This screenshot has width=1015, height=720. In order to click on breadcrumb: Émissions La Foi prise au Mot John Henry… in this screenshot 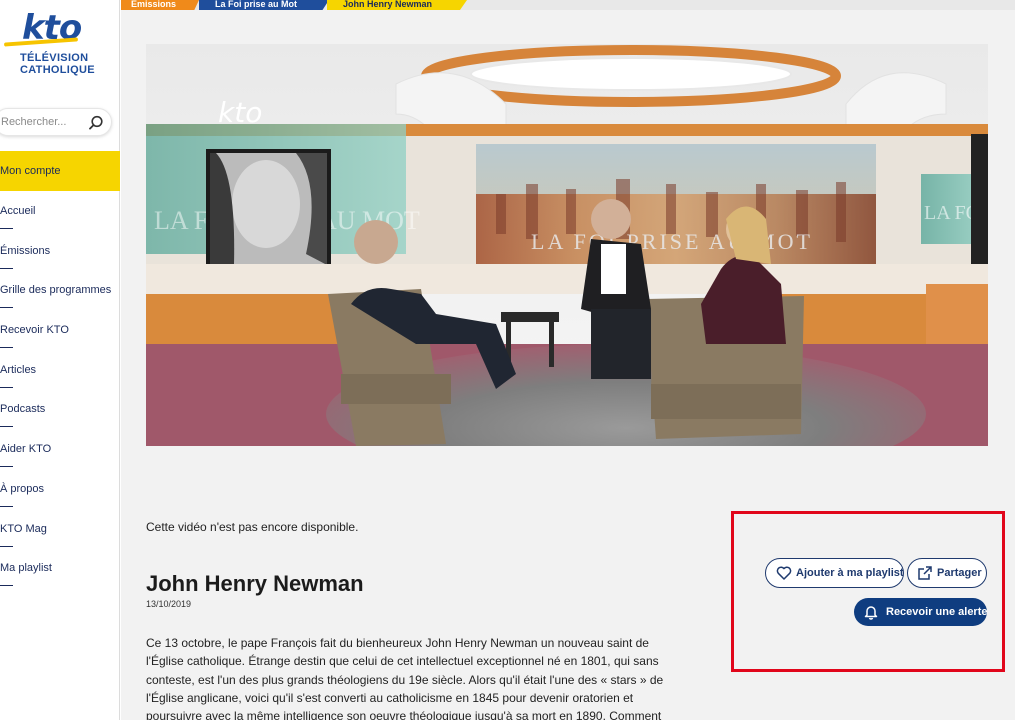, I will do `click(568, 5)`.